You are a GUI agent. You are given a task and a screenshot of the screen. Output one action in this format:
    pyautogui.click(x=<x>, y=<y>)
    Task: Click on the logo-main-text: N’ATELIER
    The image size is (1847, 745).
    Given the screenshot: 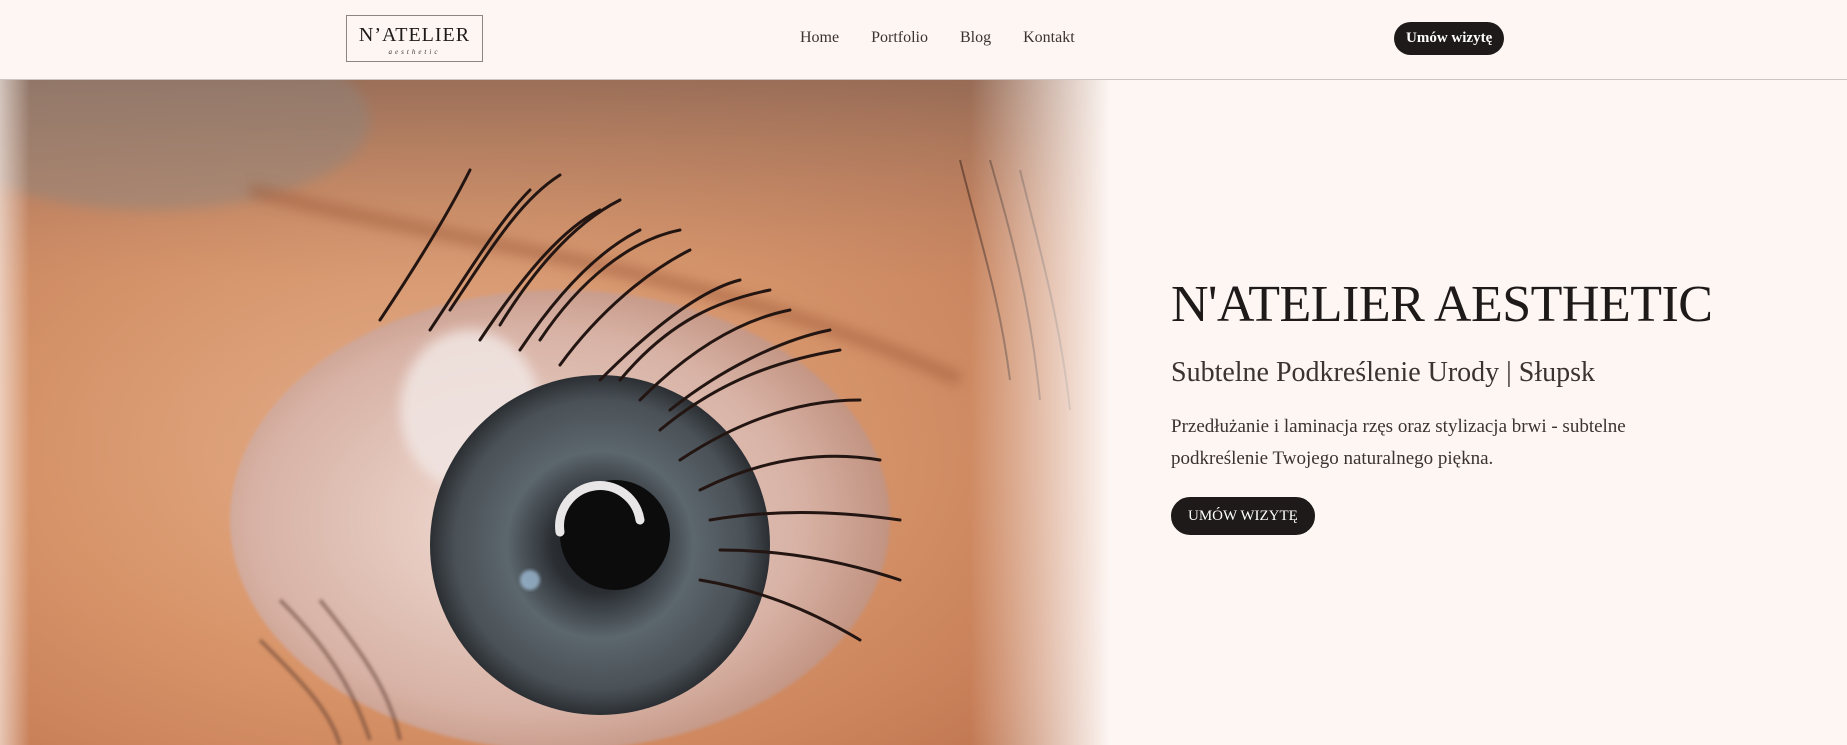 What is the action you would take?
    pyautogui.click(x=414, y=35)
    